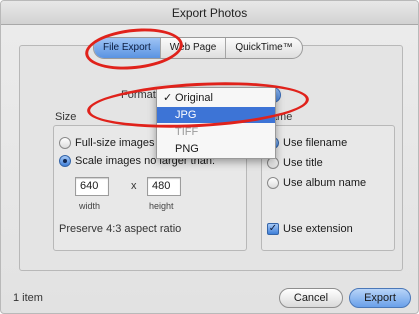 The image size is (419, 314). I want to click on window-title: Export Photos, so click(209, 13).